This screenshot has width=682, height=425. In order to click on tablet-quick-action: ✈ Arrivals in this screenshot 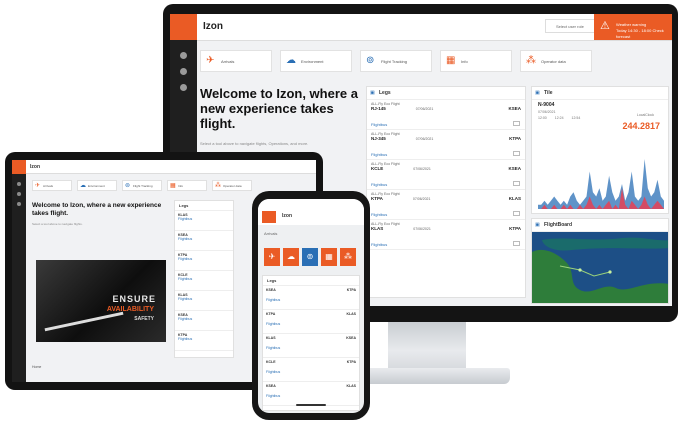, I will do `click(52, 185)`.